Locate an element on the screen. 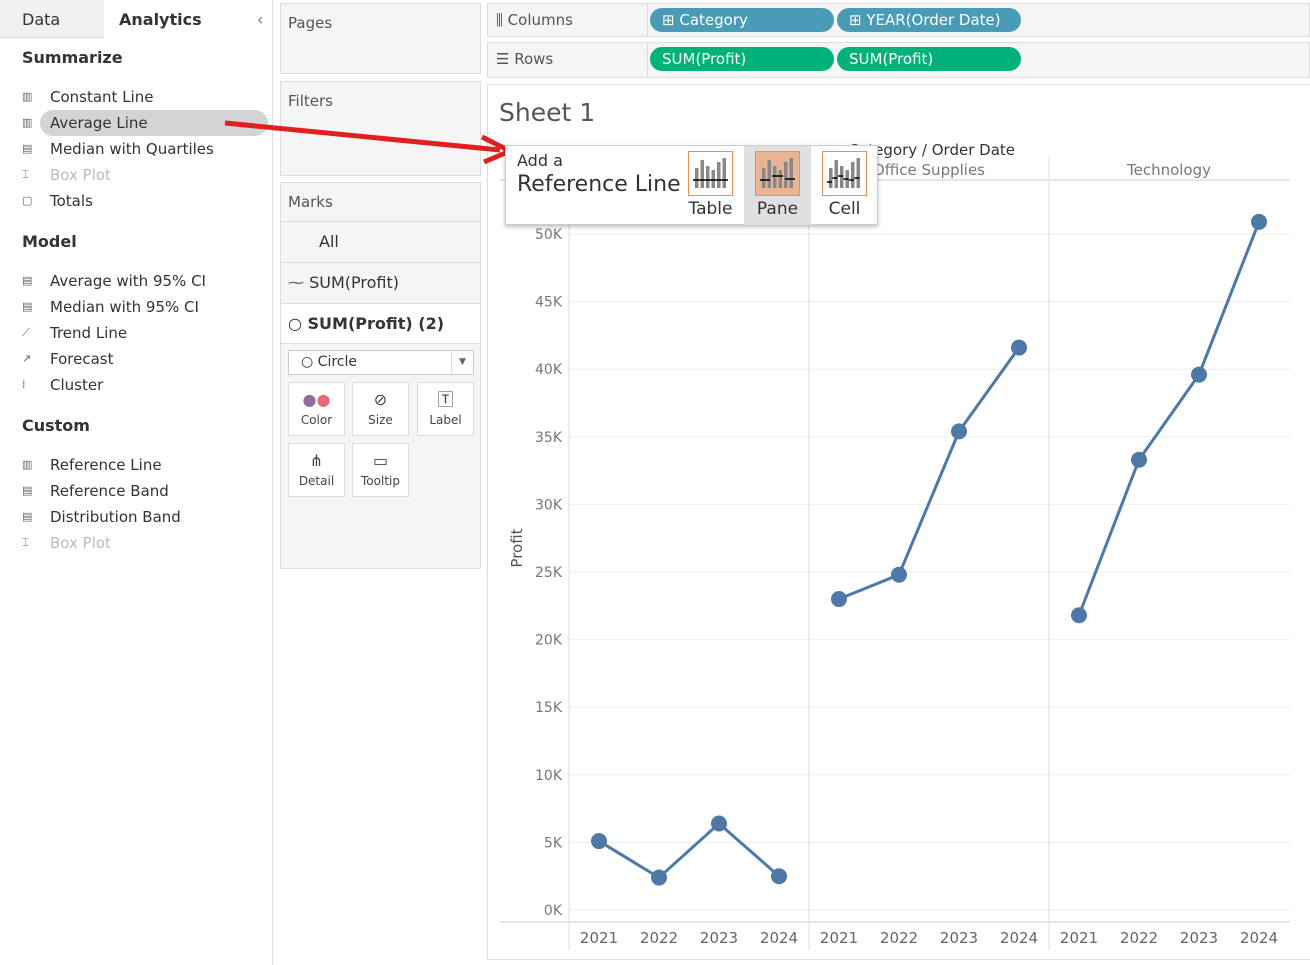  y-tick-label: 35K is located at coordinates (549, 438).